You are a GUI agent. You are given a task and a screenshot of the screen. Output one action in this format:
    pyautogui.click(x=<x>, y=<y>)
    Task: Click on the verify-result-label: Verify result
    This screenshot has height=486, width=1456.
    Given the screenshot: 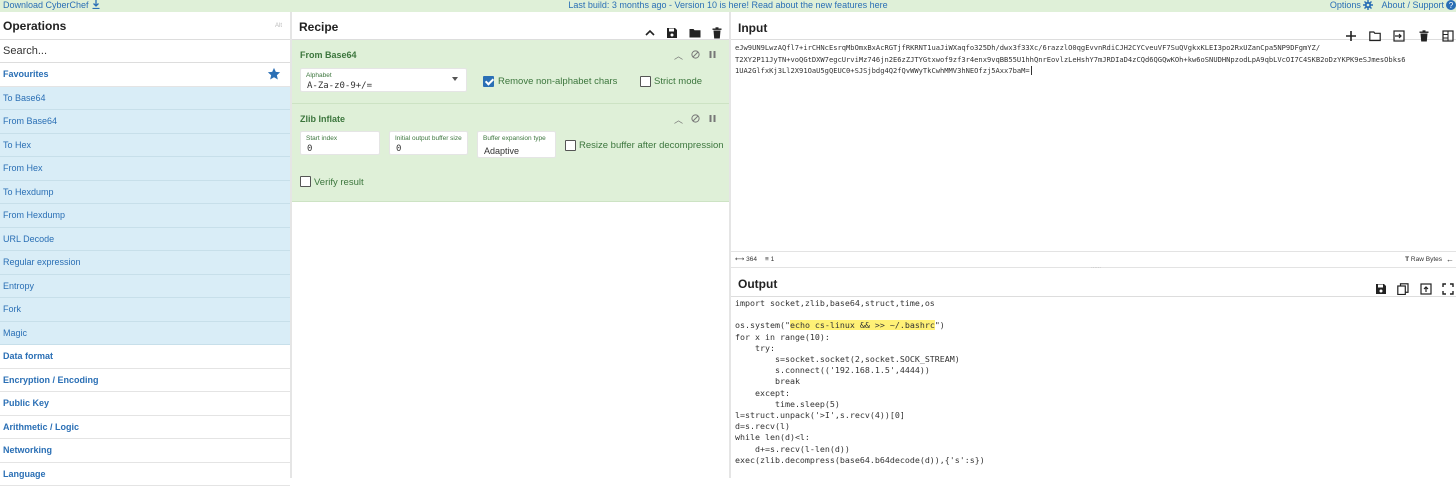 What is the action you would take?
    pyautogui.click(x=339, y=182)
    